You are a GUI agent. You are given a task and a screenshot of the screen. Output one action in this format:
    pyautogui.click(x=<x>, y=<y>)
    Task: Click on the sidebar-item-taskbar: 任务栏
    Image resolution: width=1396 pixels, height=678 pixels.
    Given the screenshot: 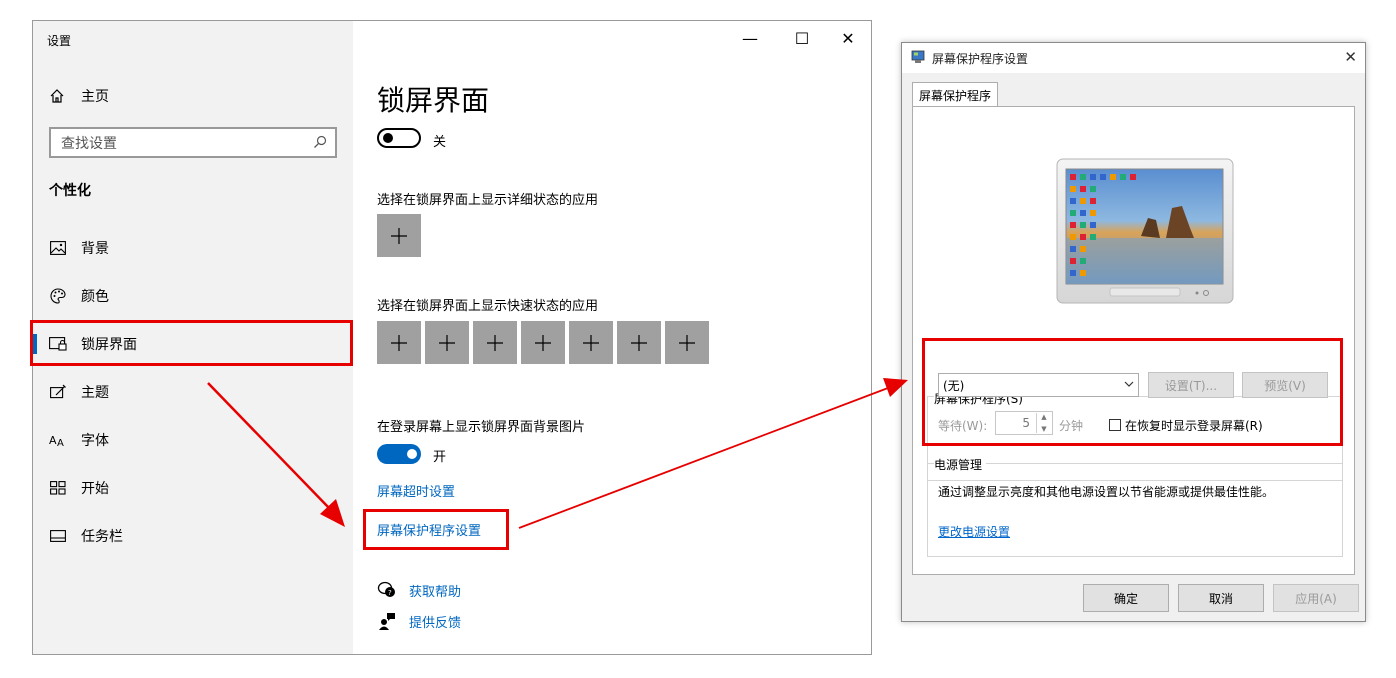 What is the action you would take?
    pyautogui.click(x=193, y=536)
    